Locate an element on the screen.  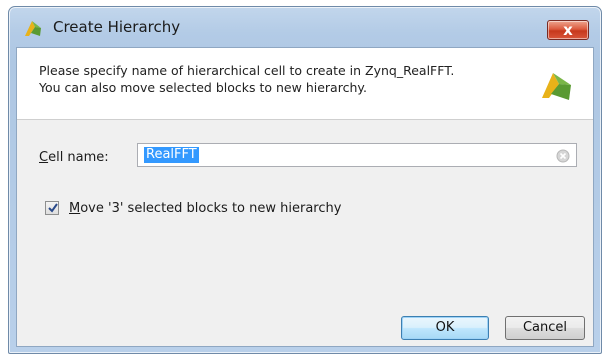
ok-button: OK is located at coordinates (445, 328).